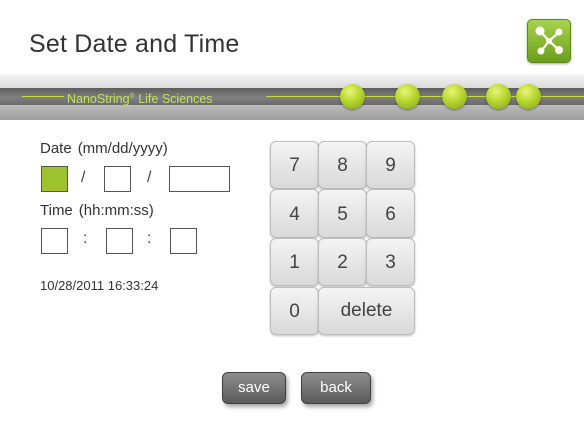 The image size is (584, 437). I want to click on key-0: 0, so click(294, 311).